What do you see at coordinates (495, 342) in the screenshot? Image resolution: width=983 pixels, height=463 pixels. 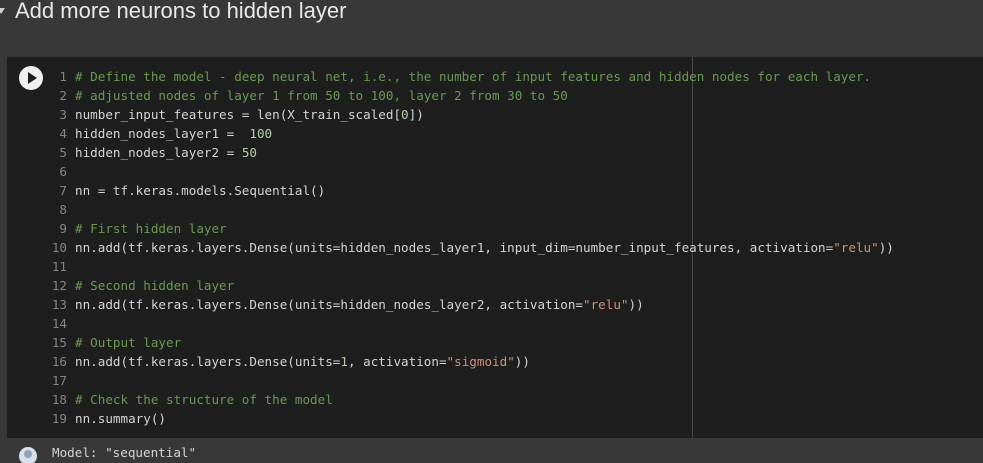 I see `code-line: 15 # Output layer` at bounding box center [495, 342].